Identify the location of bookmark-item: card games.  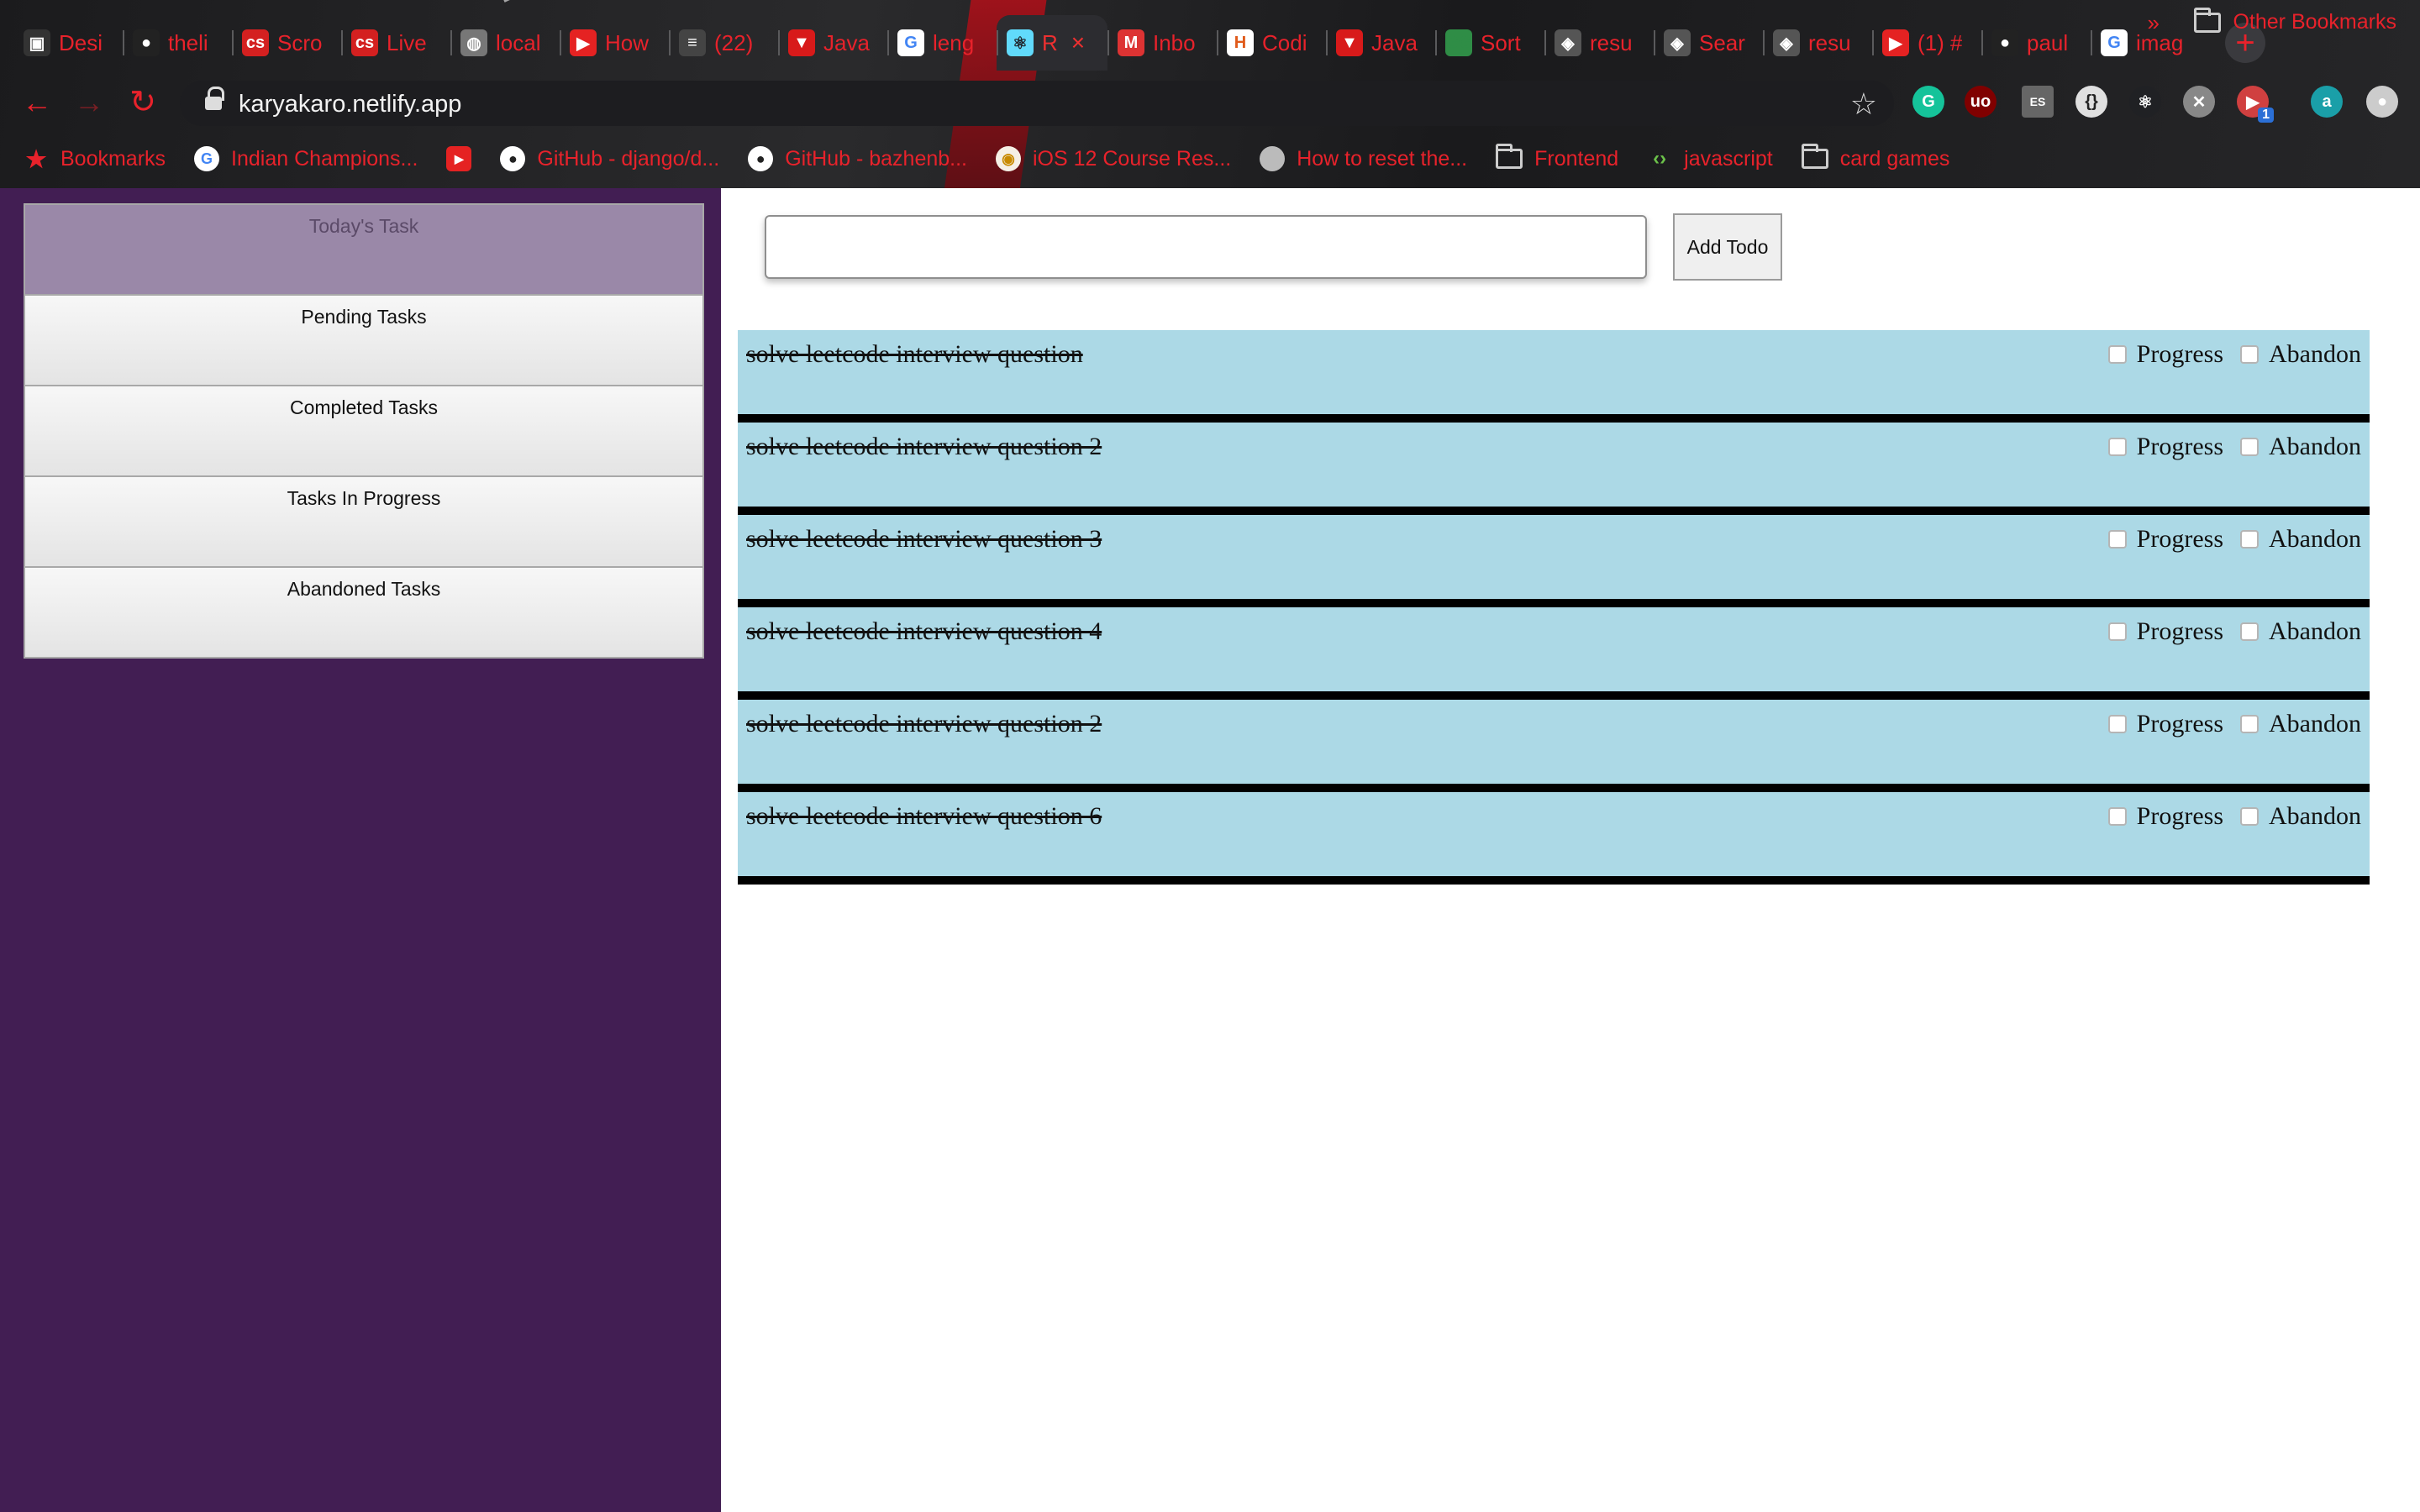
(1875, 157).